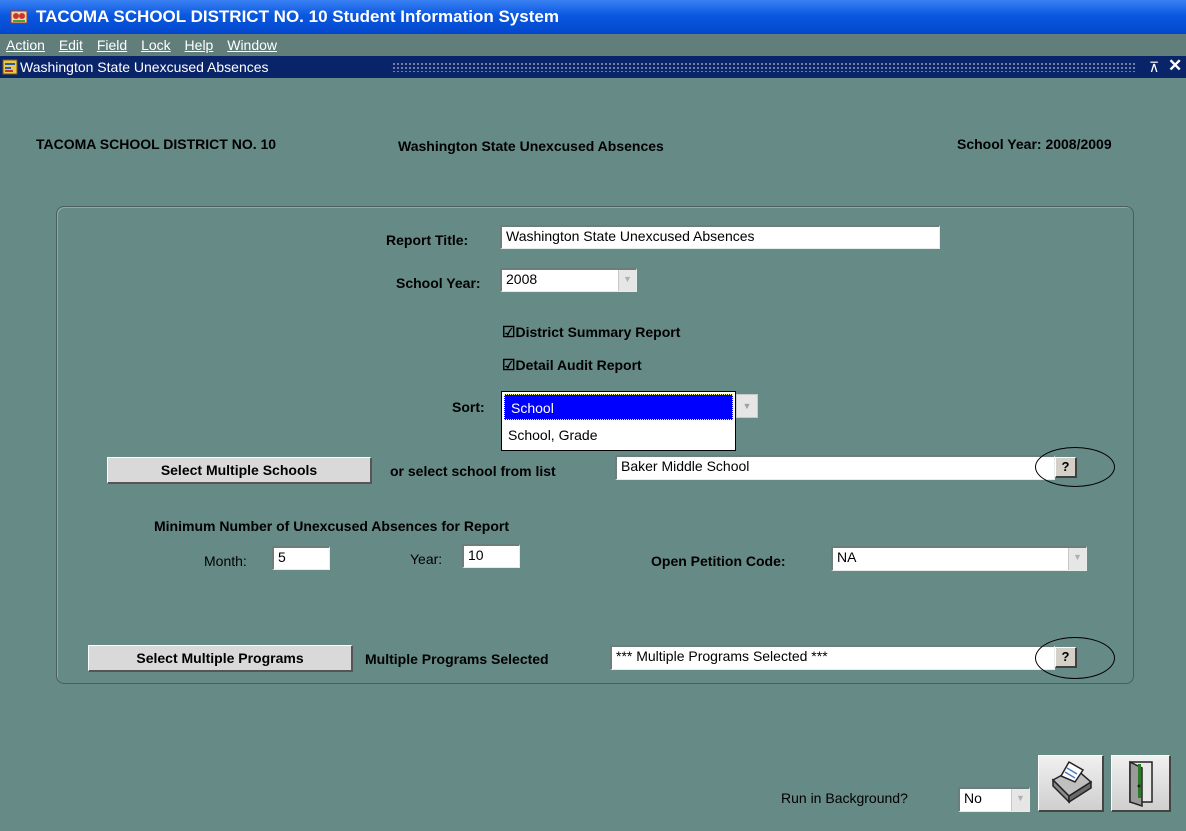 The height and width of the screenshot is (831, 1186). Describe the element at coordinates (578, 365) in the screenshot. I see `detail-audit-label: Detail Audit Report` at that location.